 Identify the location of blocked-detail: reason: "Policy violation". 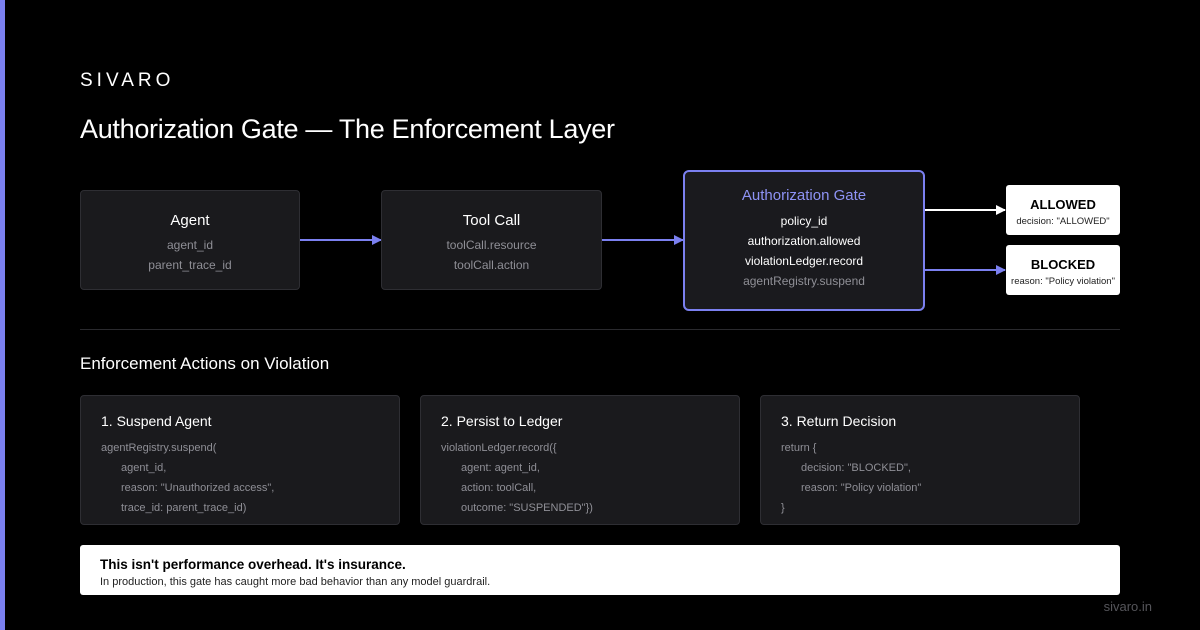
(1063, 281).